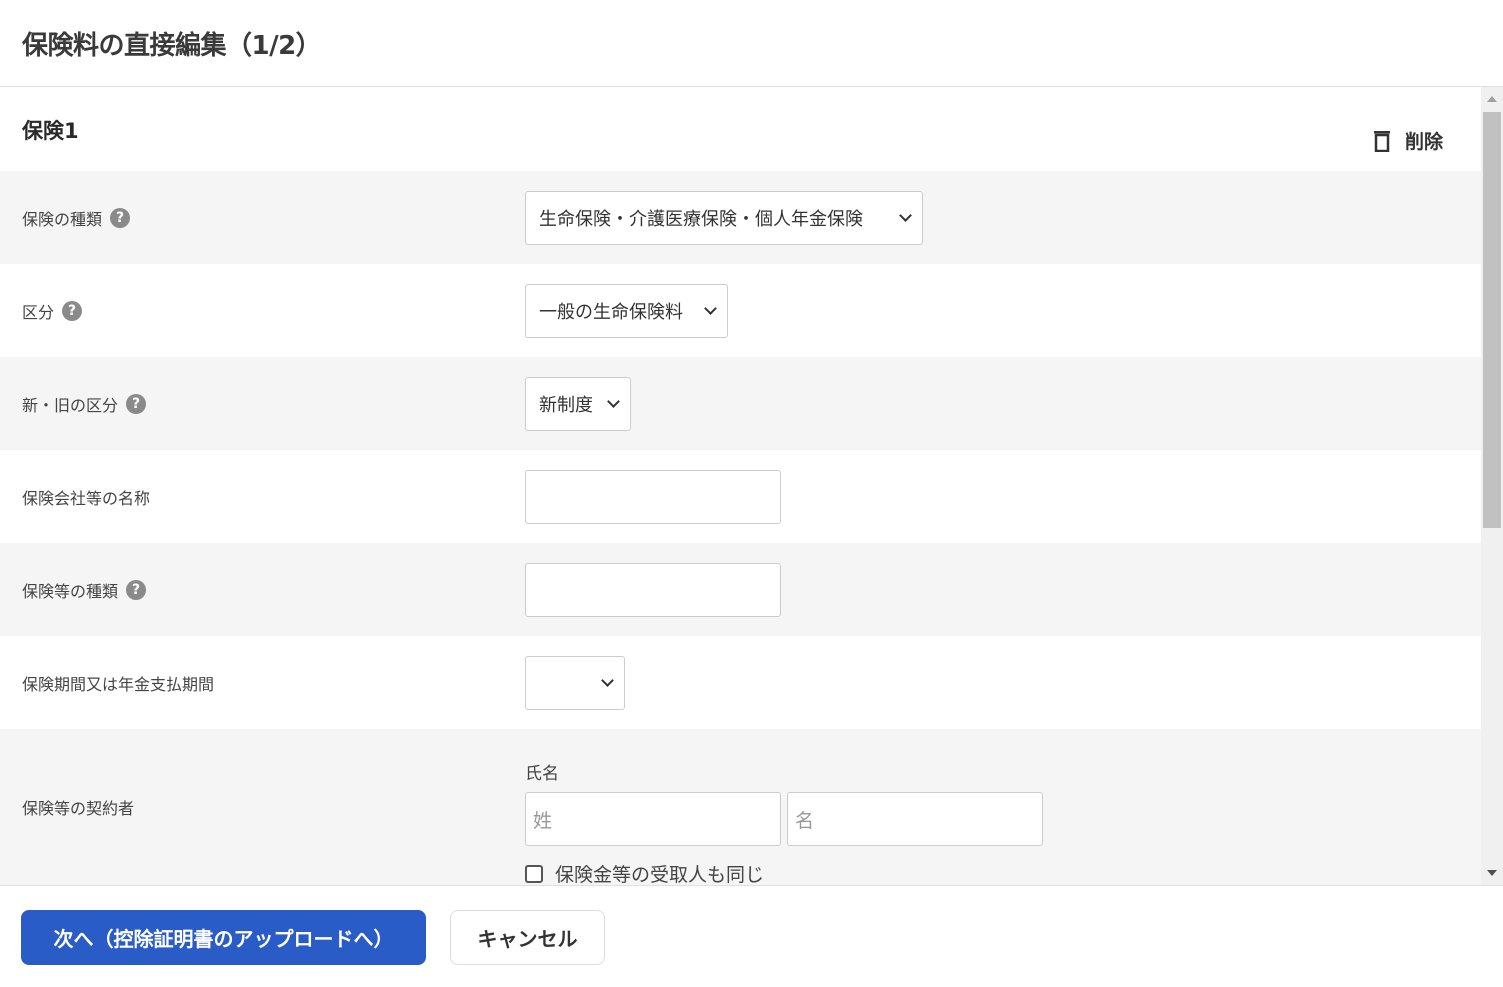 Image resolution: width=1503 pixels, height=987 pixels. I want to click on row-insurance-type: 保険の種類? 生命保険・介護医療保険・個人年金保険, so click(740, 217).